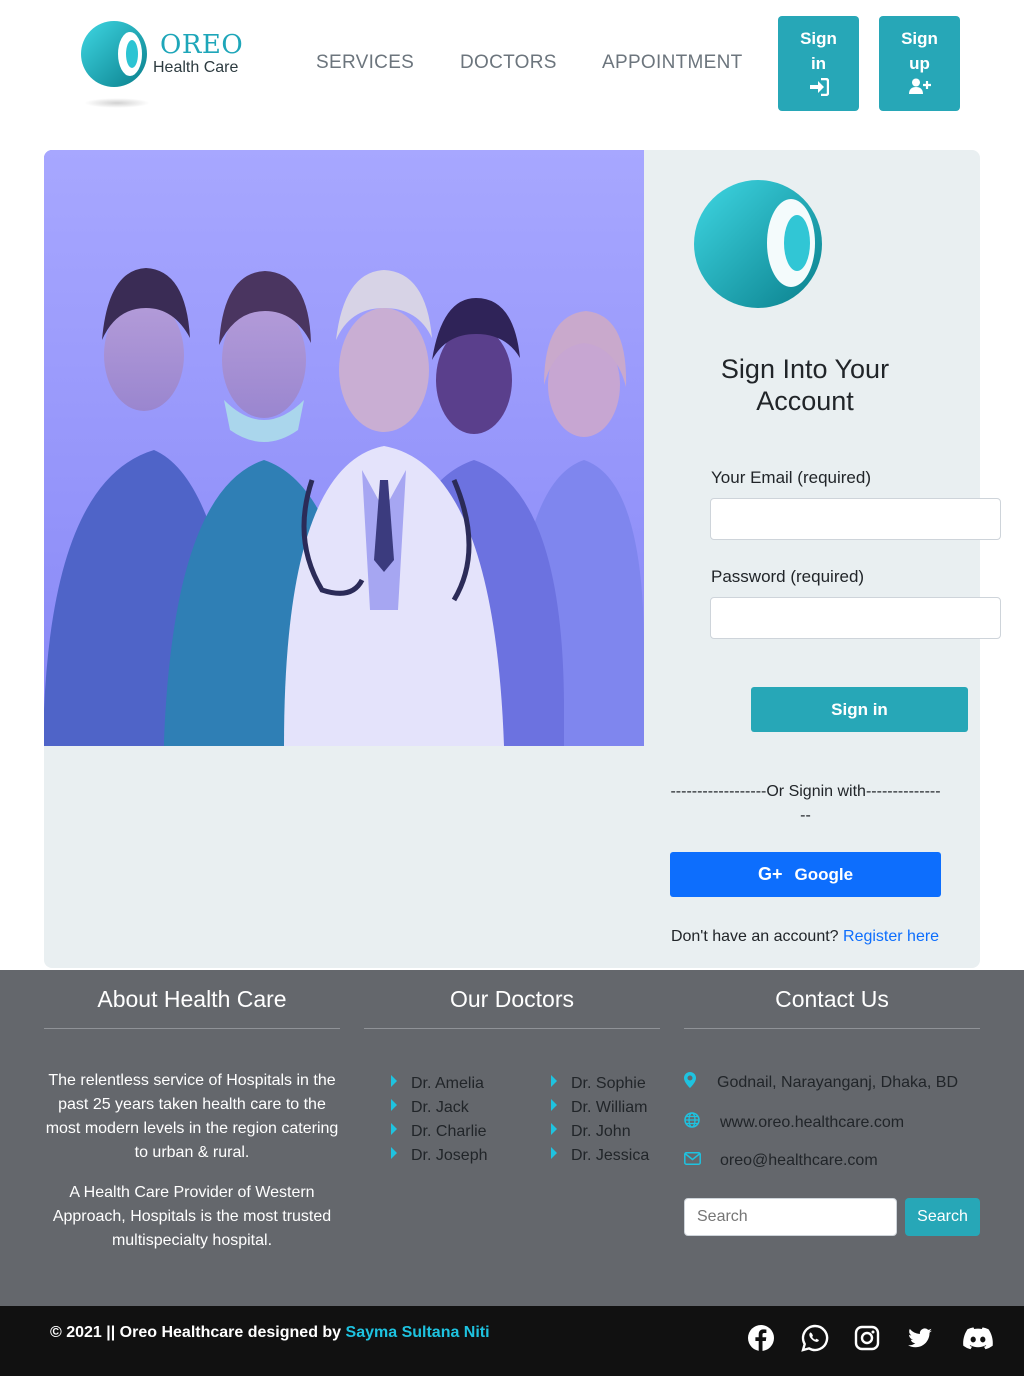  Describe the element at coordinates (196, 67) in the screenshot. I see `brand-subtitle: Health Care` at that location.